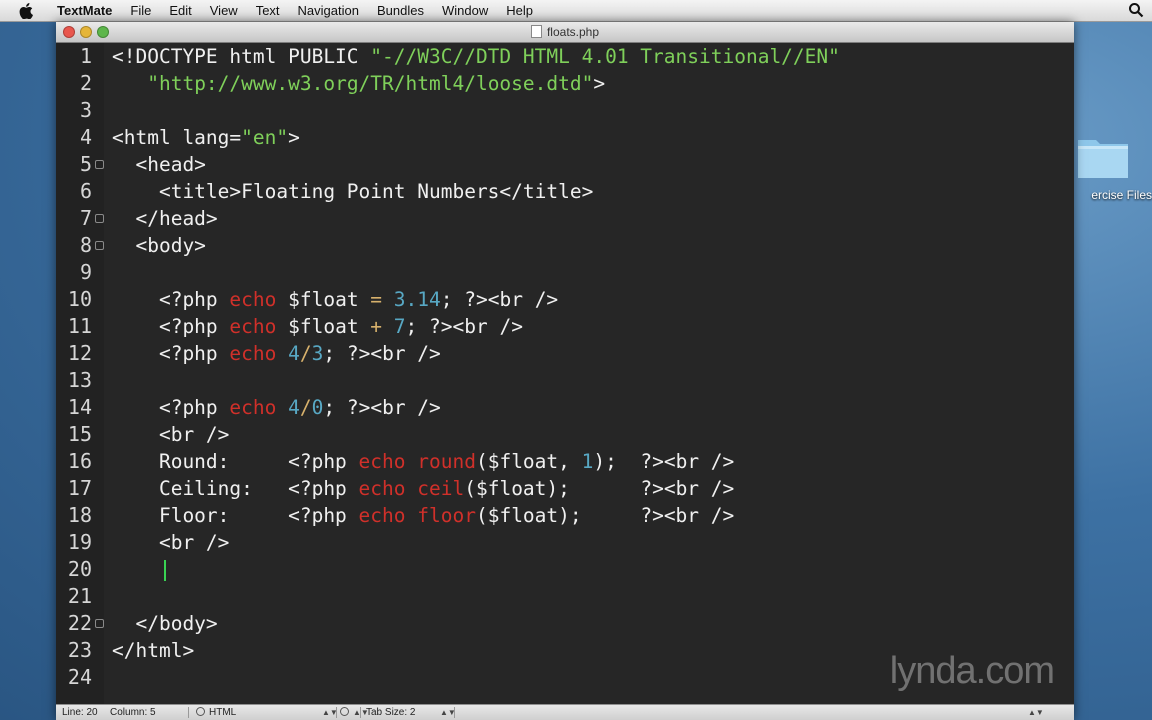 Image resolution: width=1152 pixels, height=720 pixels. Describe the element at coordinates (79, 488) in the screenshot. I see `line-number: 17` at that location.